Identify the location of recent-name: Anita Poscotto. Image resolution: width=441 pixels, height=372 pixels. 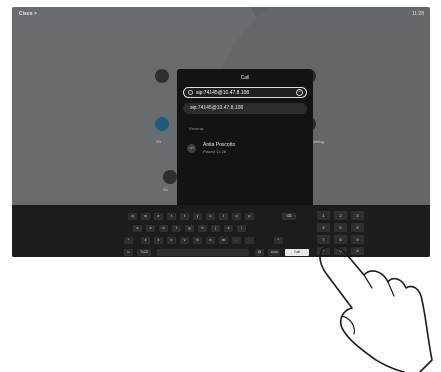
(219, 145).